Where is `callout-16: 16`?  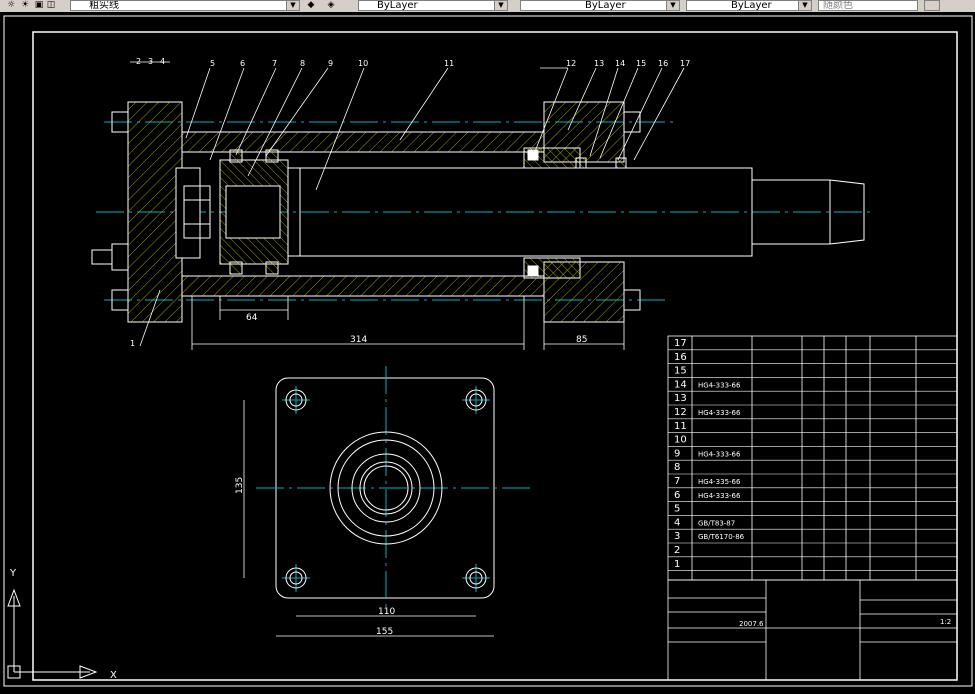 callout-16: 16 is located at coordinates (663, 63).